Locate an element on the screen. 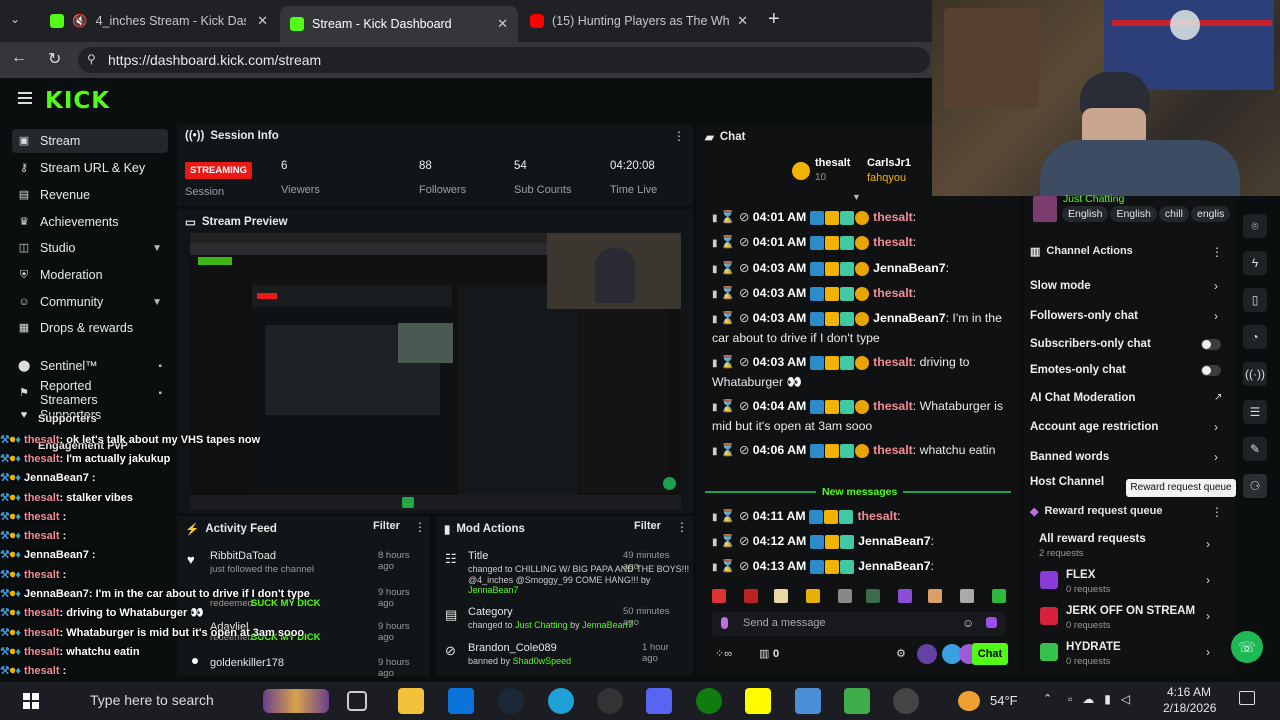 The width and height of the screenshot is (1280, 720). clock-time: 4:16 AM is located at coordinates (1189, 692).